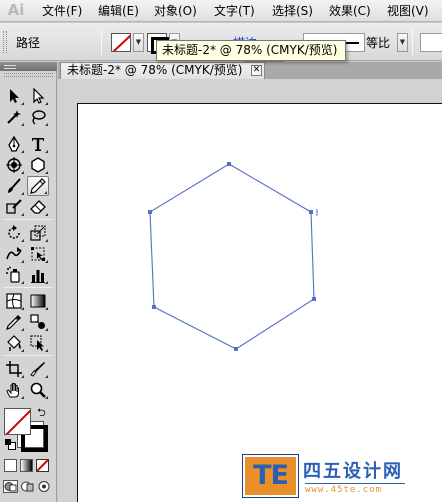 This screenshot has height=502, width=442. I want to click on eraser-tool, so click(38, 207).